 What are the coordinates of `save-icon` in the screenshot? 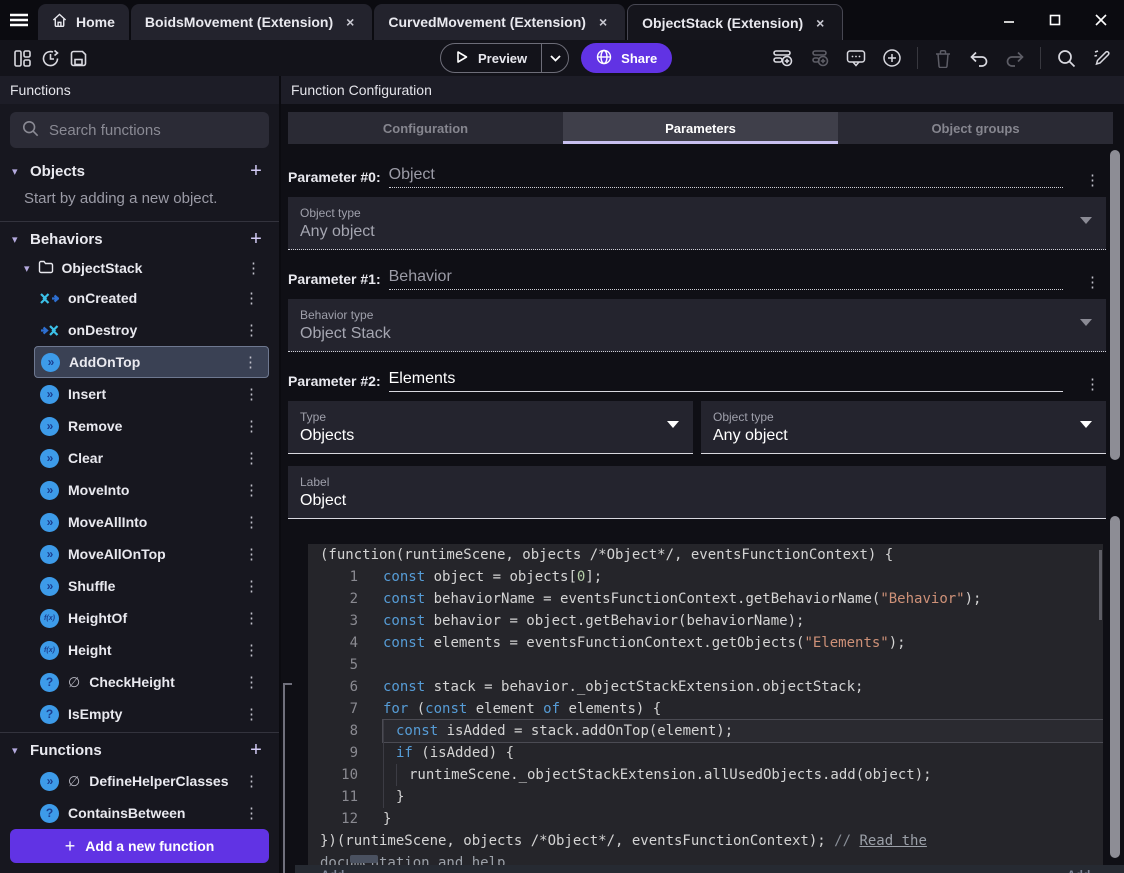 It's located at (78, 58).